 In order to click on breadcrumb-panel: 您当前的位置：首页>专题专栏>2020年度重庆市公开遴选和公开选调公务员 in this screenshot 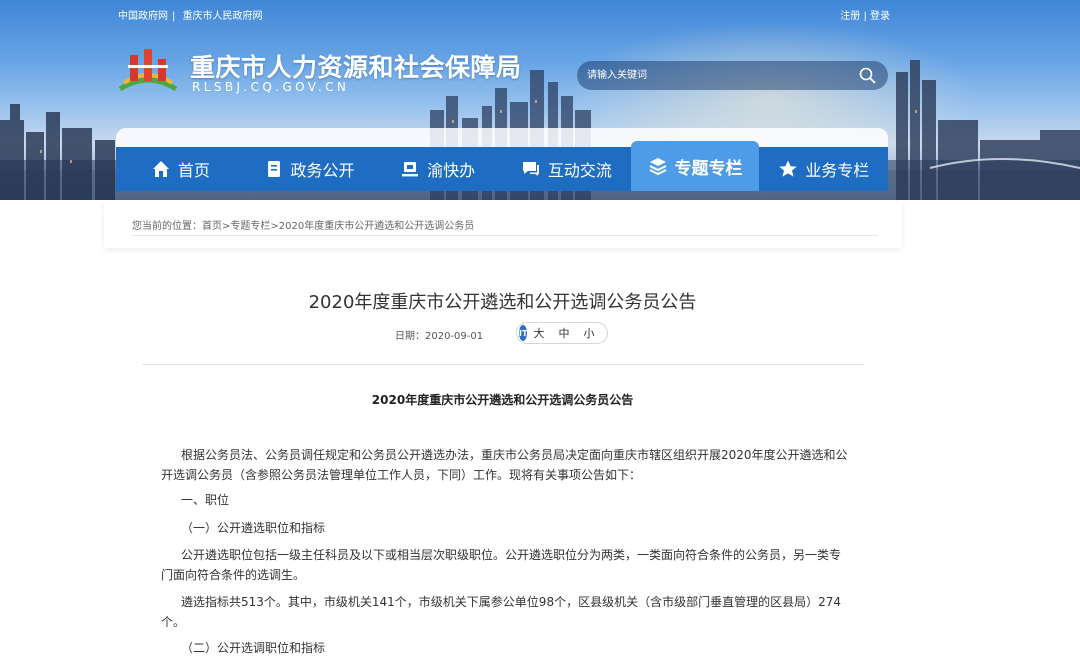, I will do `click(503, 224)`.